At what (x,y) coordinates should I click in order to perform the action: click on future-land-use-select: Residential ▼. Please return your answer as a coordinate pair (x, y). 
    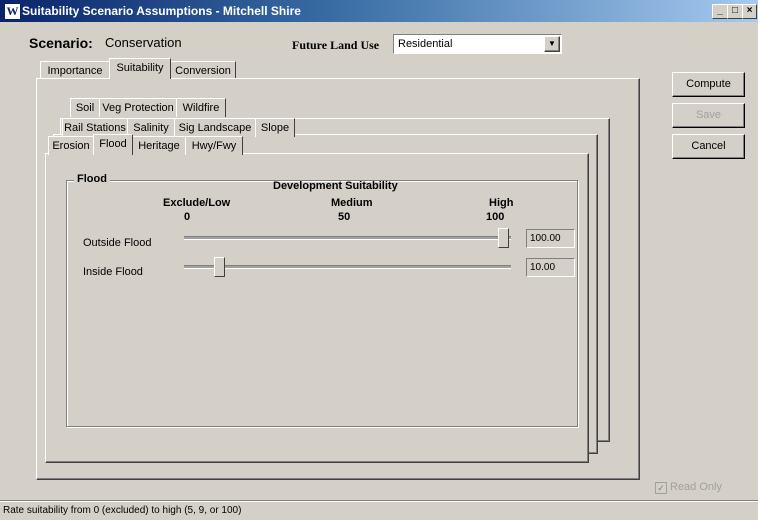
    Looking at the image, I should click on (477, 44).